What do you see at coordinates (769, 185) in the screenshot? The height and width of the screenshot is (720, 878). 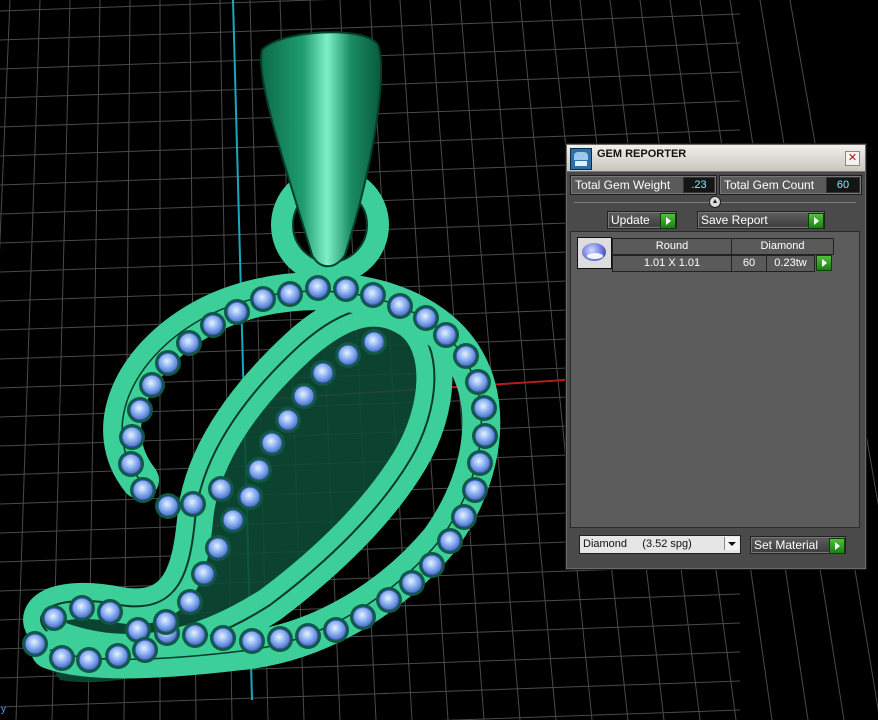 I see `total-gem-count-label: Total Gem Count` at bounding box center [769, 185].